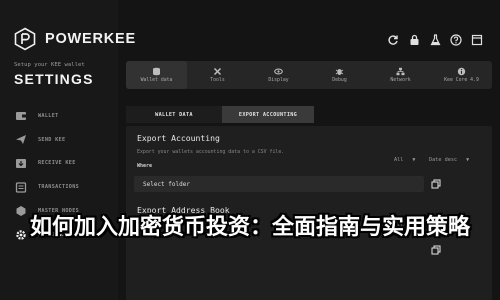 The height and width of the screenshot is (300, 500). I want to click on info-icon, so click(462, 71).